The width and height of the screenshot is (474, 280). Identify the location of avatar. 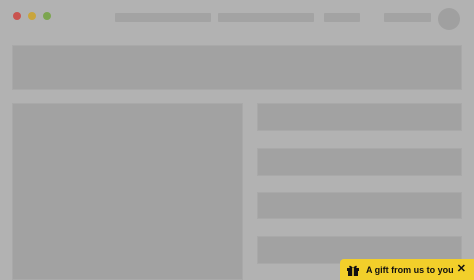
(449, 19).